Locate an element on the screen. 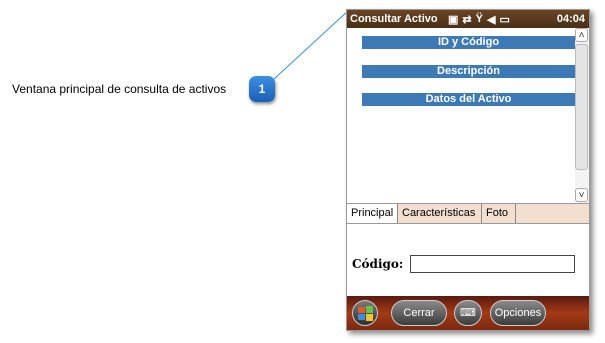 The image size is (605, 343). callout-badge: 1 is located at coordinates (262, 89).